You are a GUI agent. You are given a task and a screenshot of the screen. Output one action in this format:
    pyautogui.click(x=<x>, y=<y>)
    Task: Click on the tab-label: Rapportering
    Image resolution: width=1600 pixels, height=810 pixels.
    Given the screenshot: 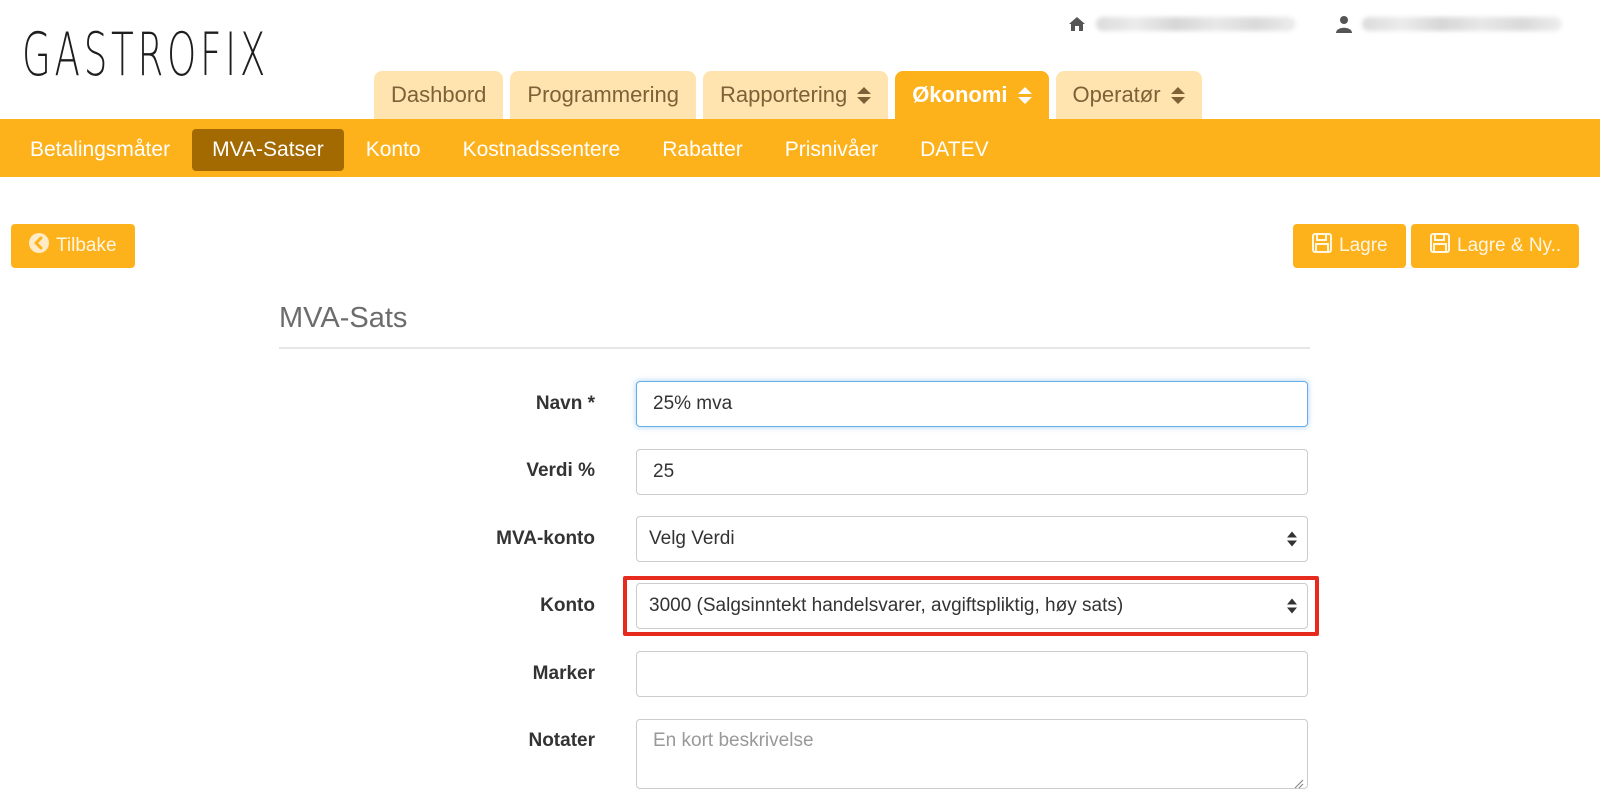 What is the action you would take?
    pyautogui.click(x=784, y=94)
    